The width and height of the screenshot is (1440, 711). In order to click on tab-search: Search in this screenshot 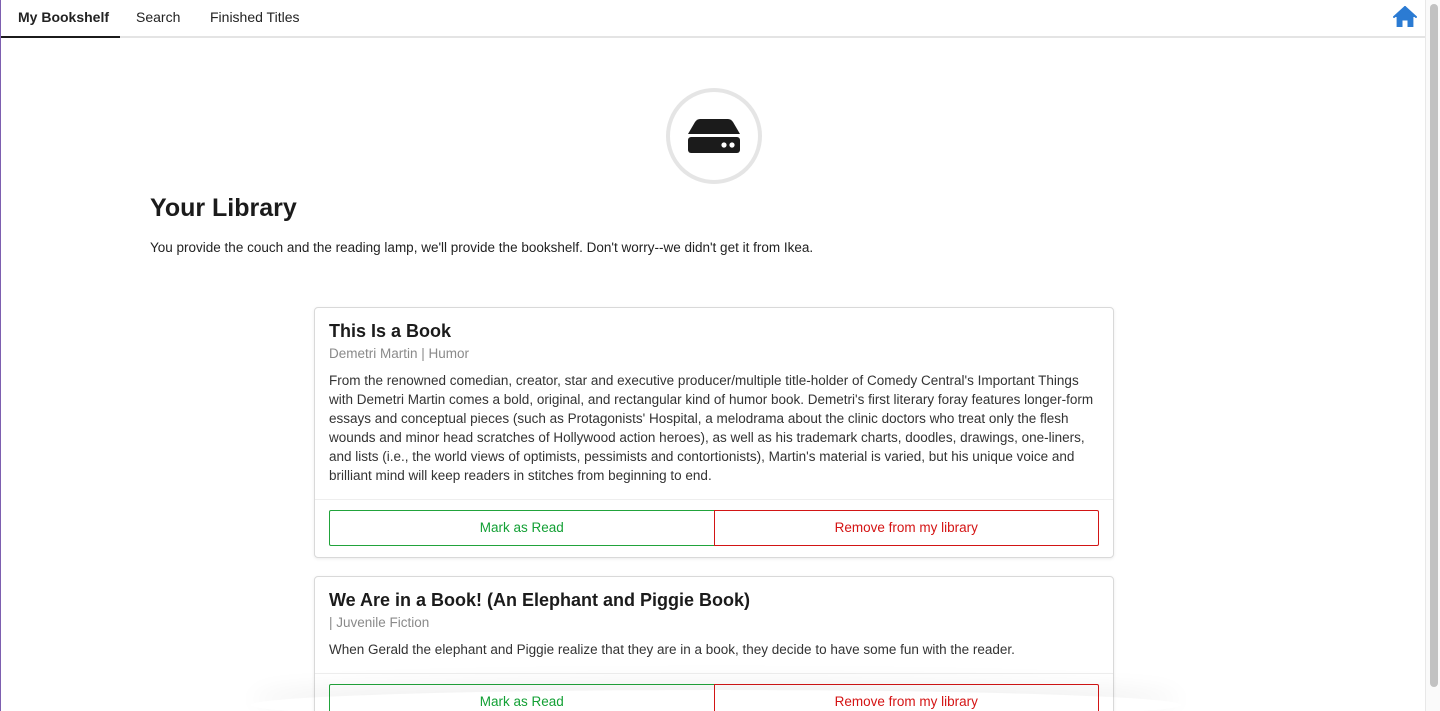, I will do `click(158, 19)`.